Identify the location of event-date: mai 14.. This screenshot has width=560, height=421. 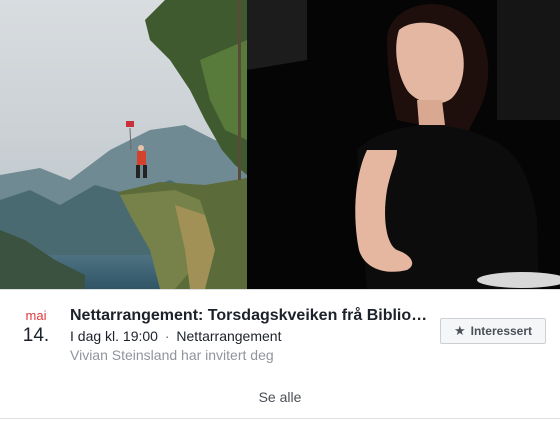
(36, 328).